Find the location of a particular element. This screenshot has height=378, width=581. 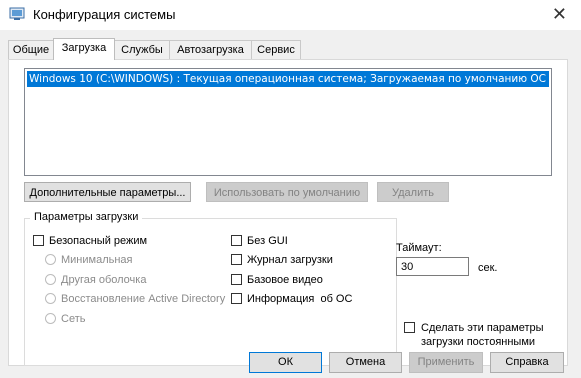

make-permanent-label-line2: загрузки постоянными is located at coordinates (478, 342).